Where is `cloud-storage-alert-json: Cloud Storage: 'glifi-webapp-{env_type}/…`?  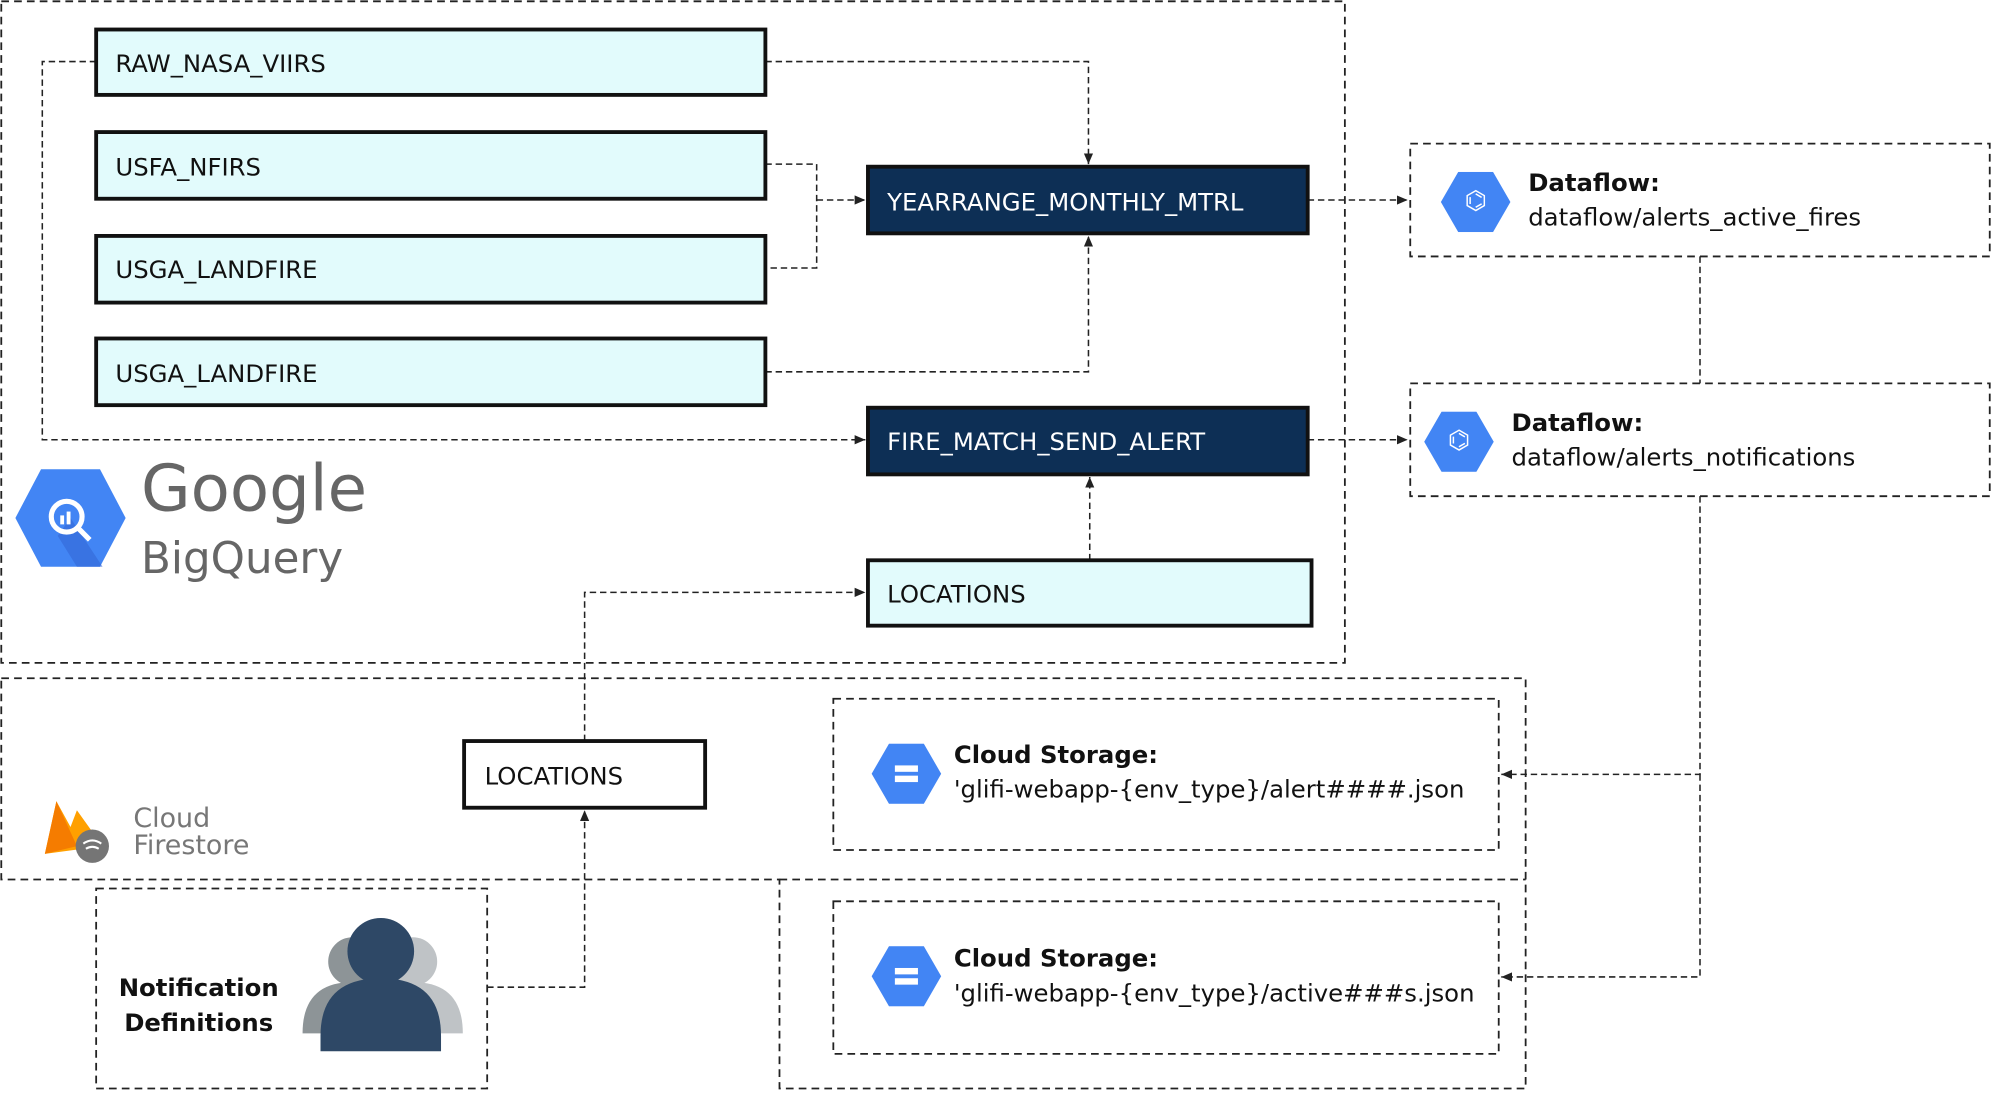
cloud-storage-alert-json: Cloud Storage: 'glifi-webapp-{env_type}/… is located at coordinates (1166, 774).